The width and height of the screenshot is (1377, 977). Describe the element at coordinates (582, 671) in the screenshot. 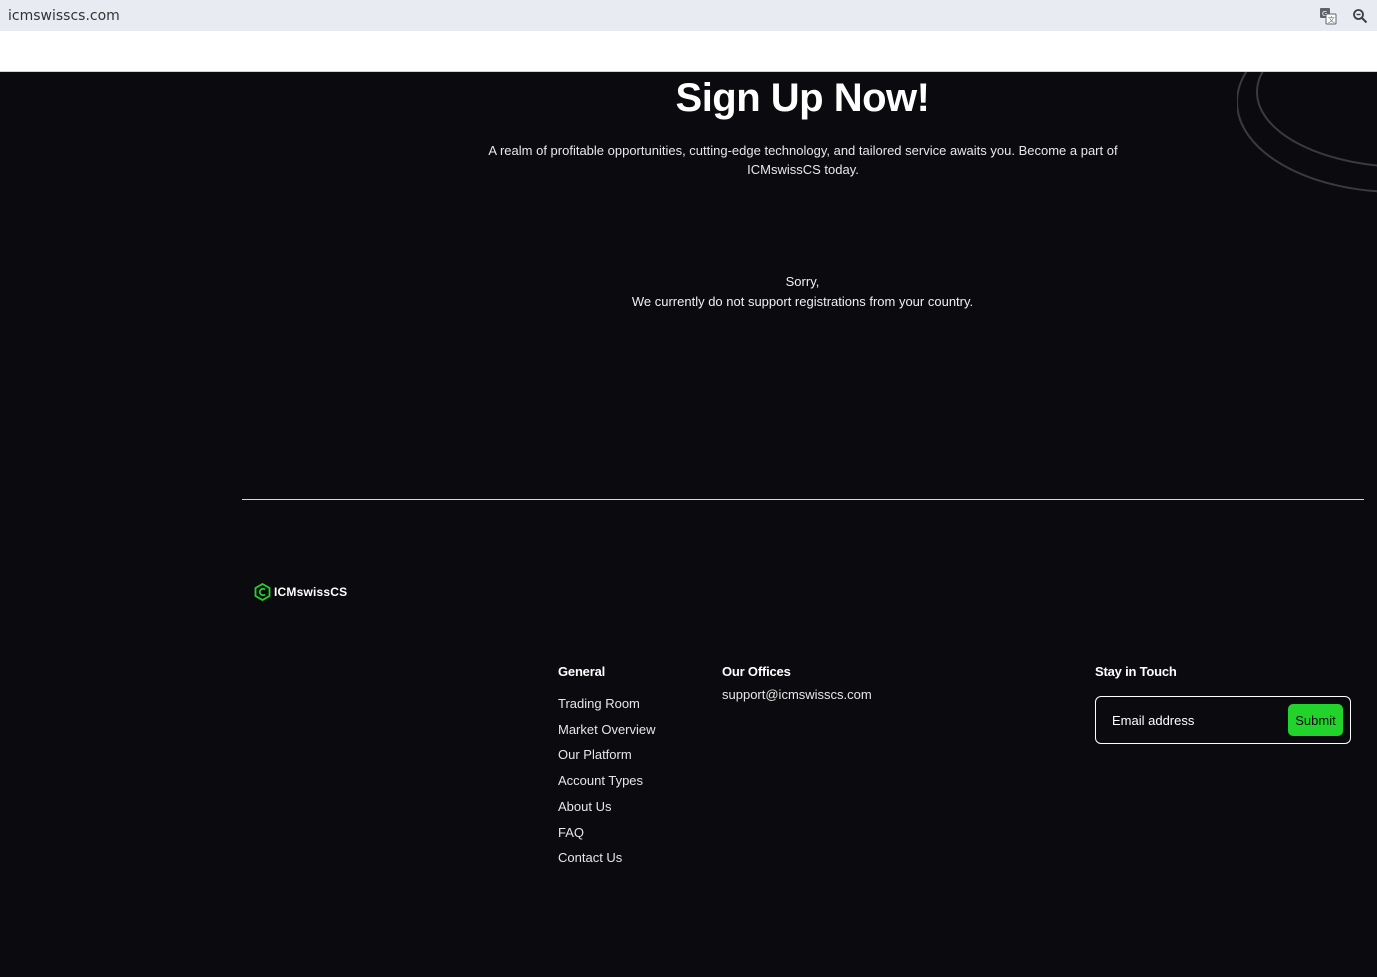

I see `general-heading: General` at that location.